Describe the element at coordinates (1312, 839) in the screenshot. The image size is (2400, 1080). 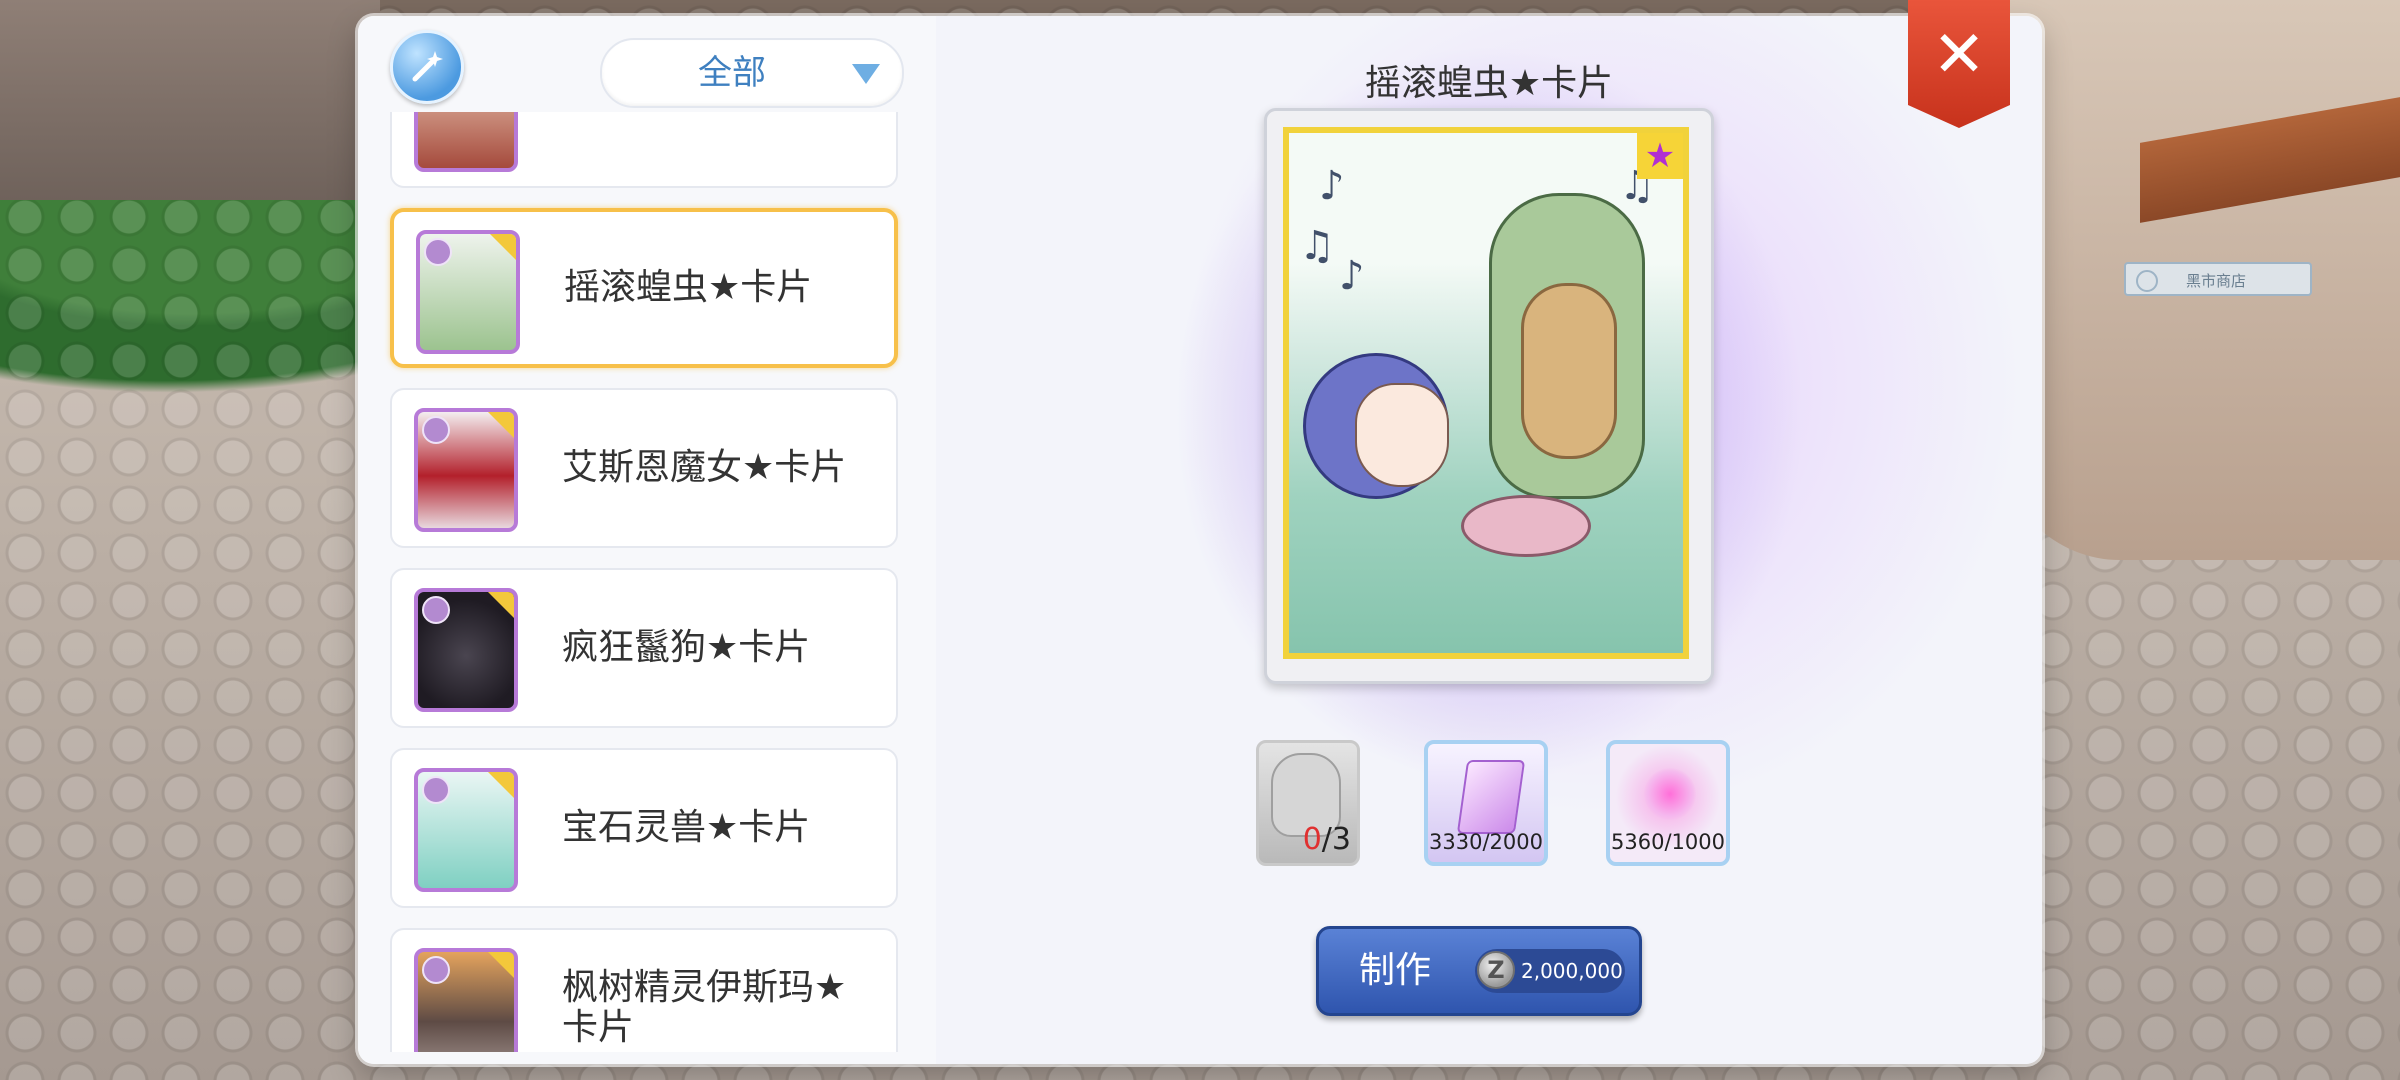
I see `material-have: 0` at that location.